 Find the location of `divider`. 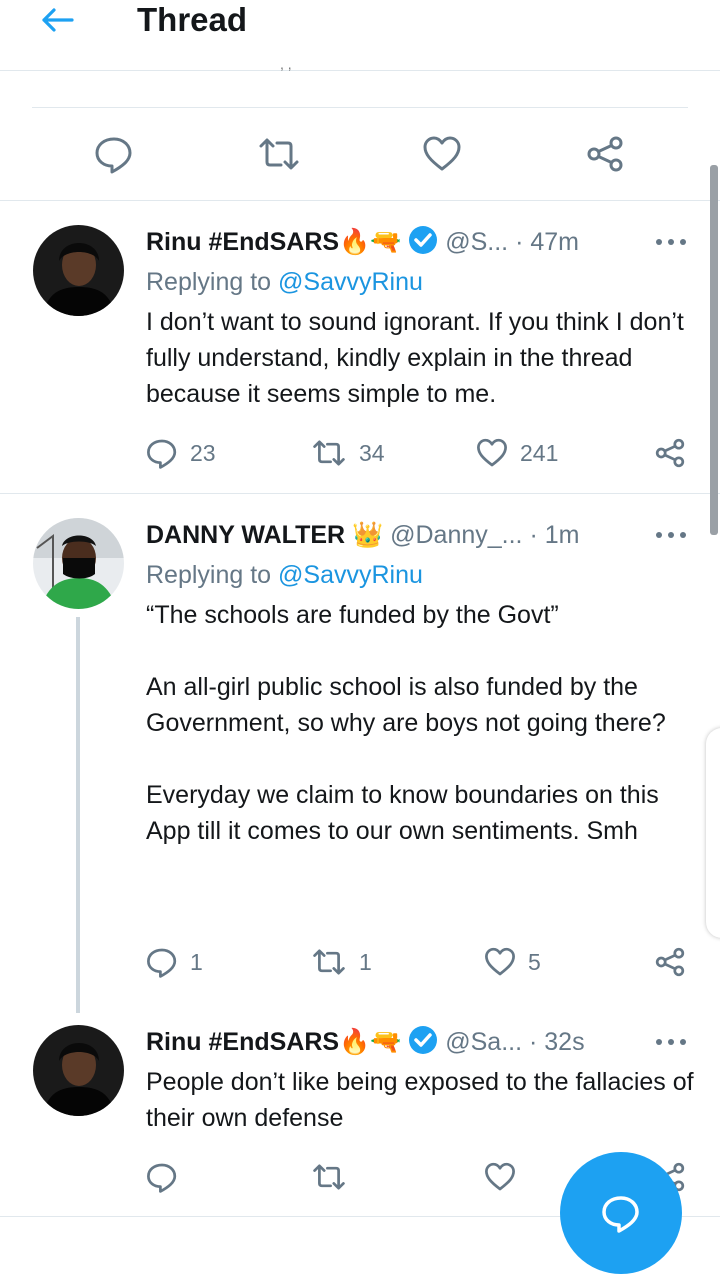

divider is located at coordinates (360, 107).